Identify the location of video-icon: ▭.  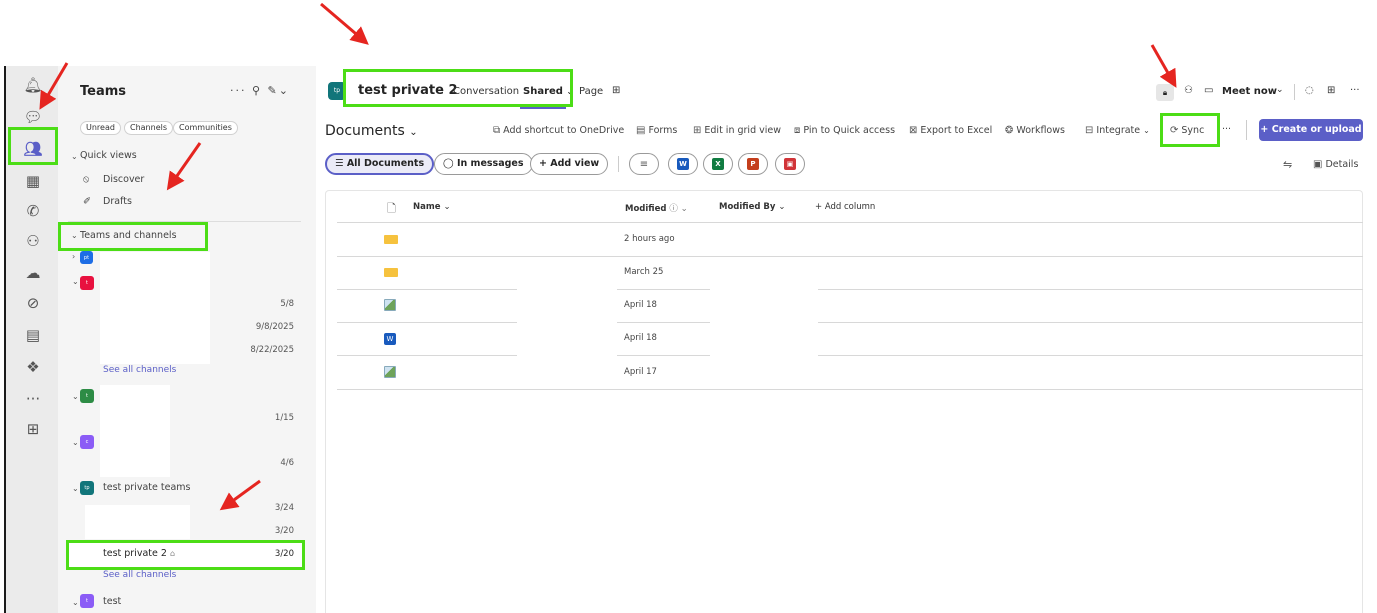
(1208, 90).